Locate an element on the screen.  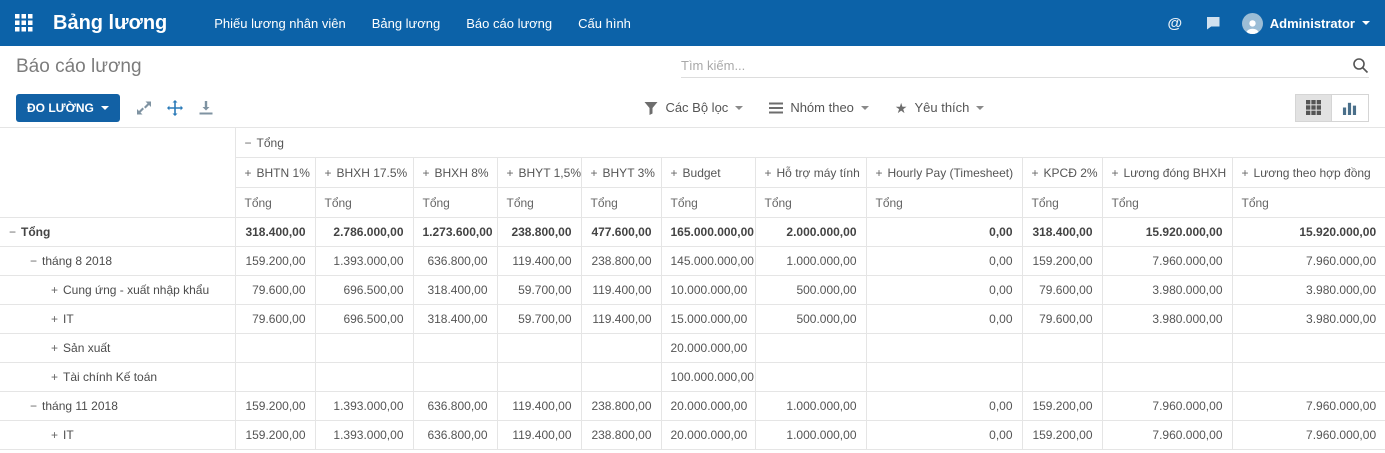
page-subheader: Báo cáo lương is located at coordinates (692, 67).